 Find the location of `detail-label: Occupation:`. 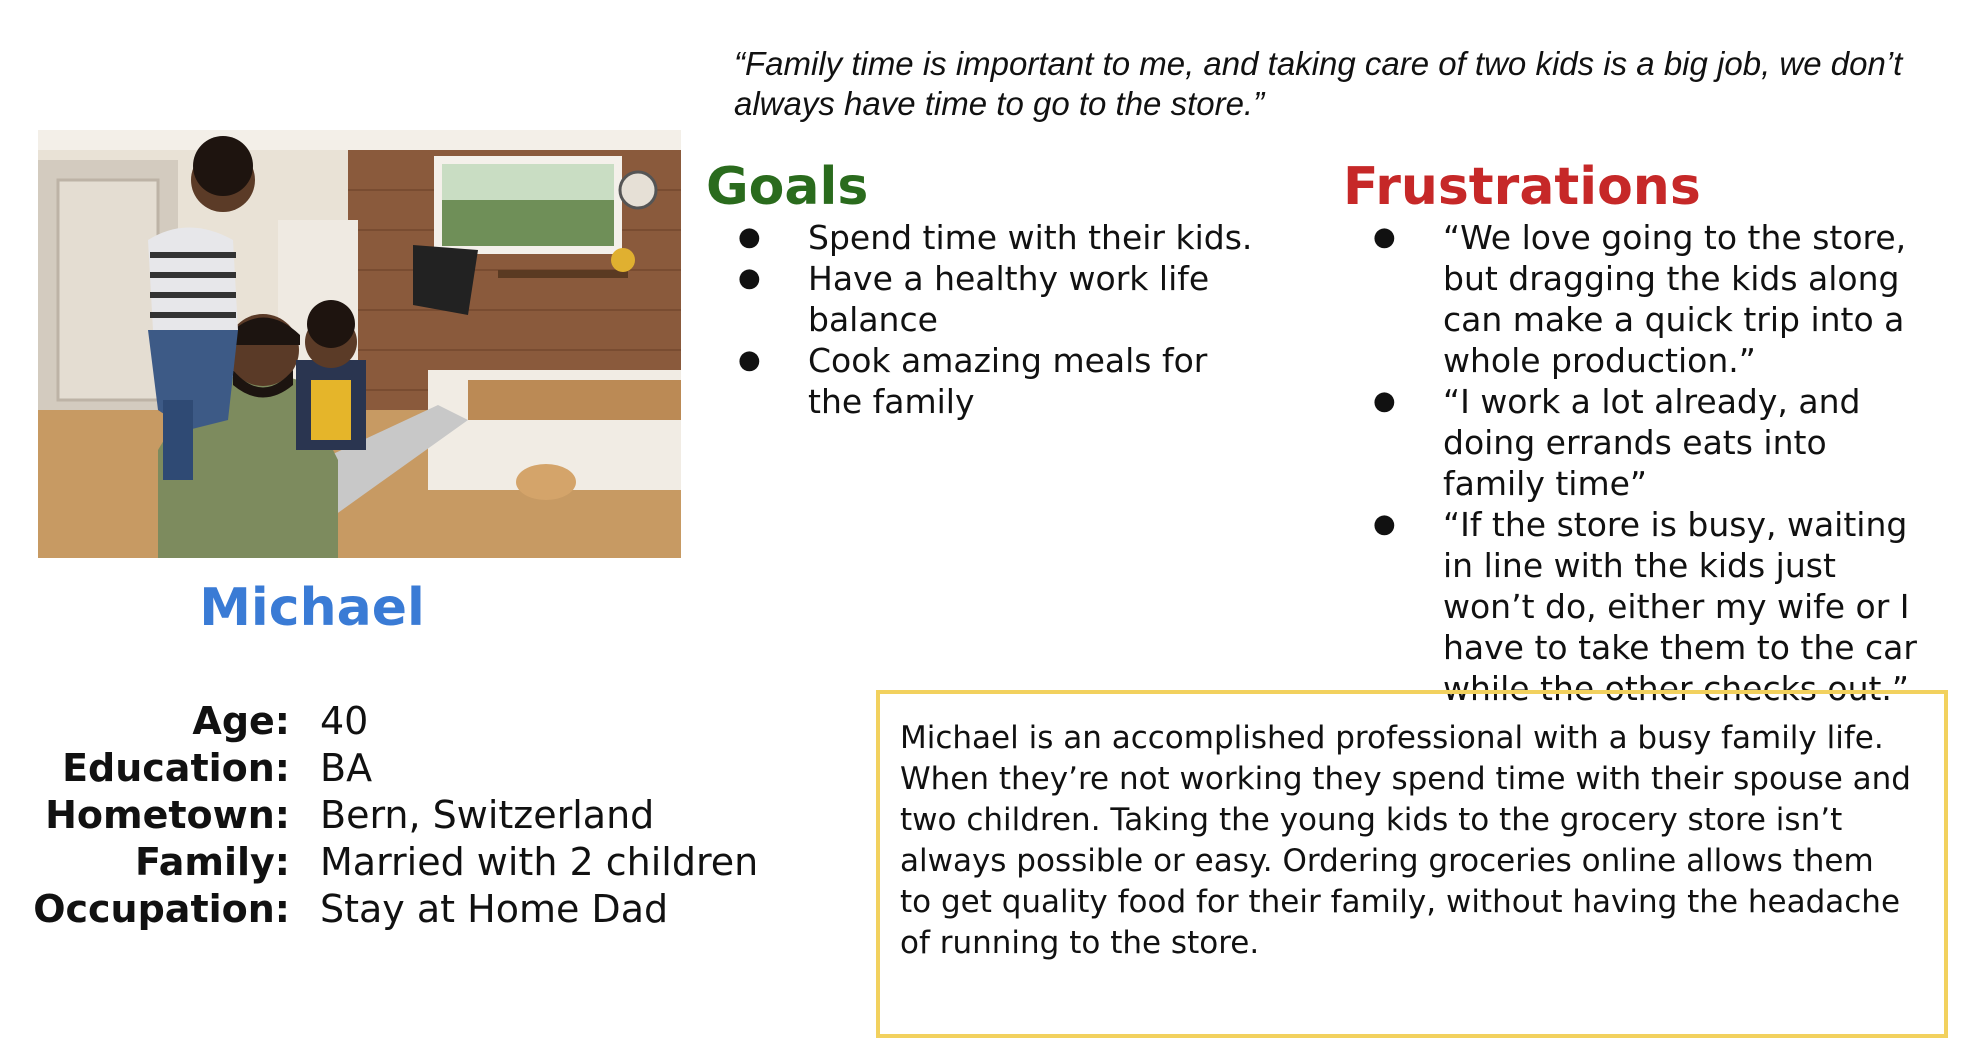

detail-label: Occupation: is located at coordinates (161, 909).